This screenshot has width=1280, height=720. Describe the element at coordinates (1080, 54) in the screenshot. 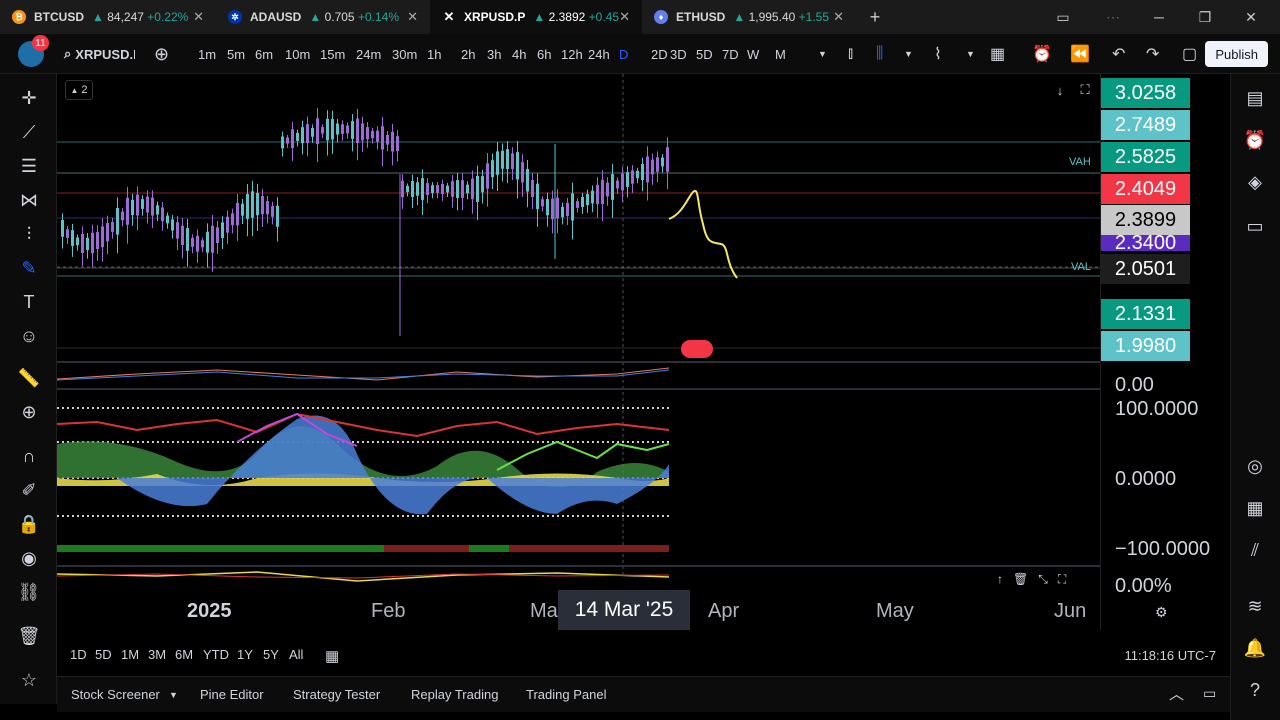

I see `replay-icon: ⏪` at that location.